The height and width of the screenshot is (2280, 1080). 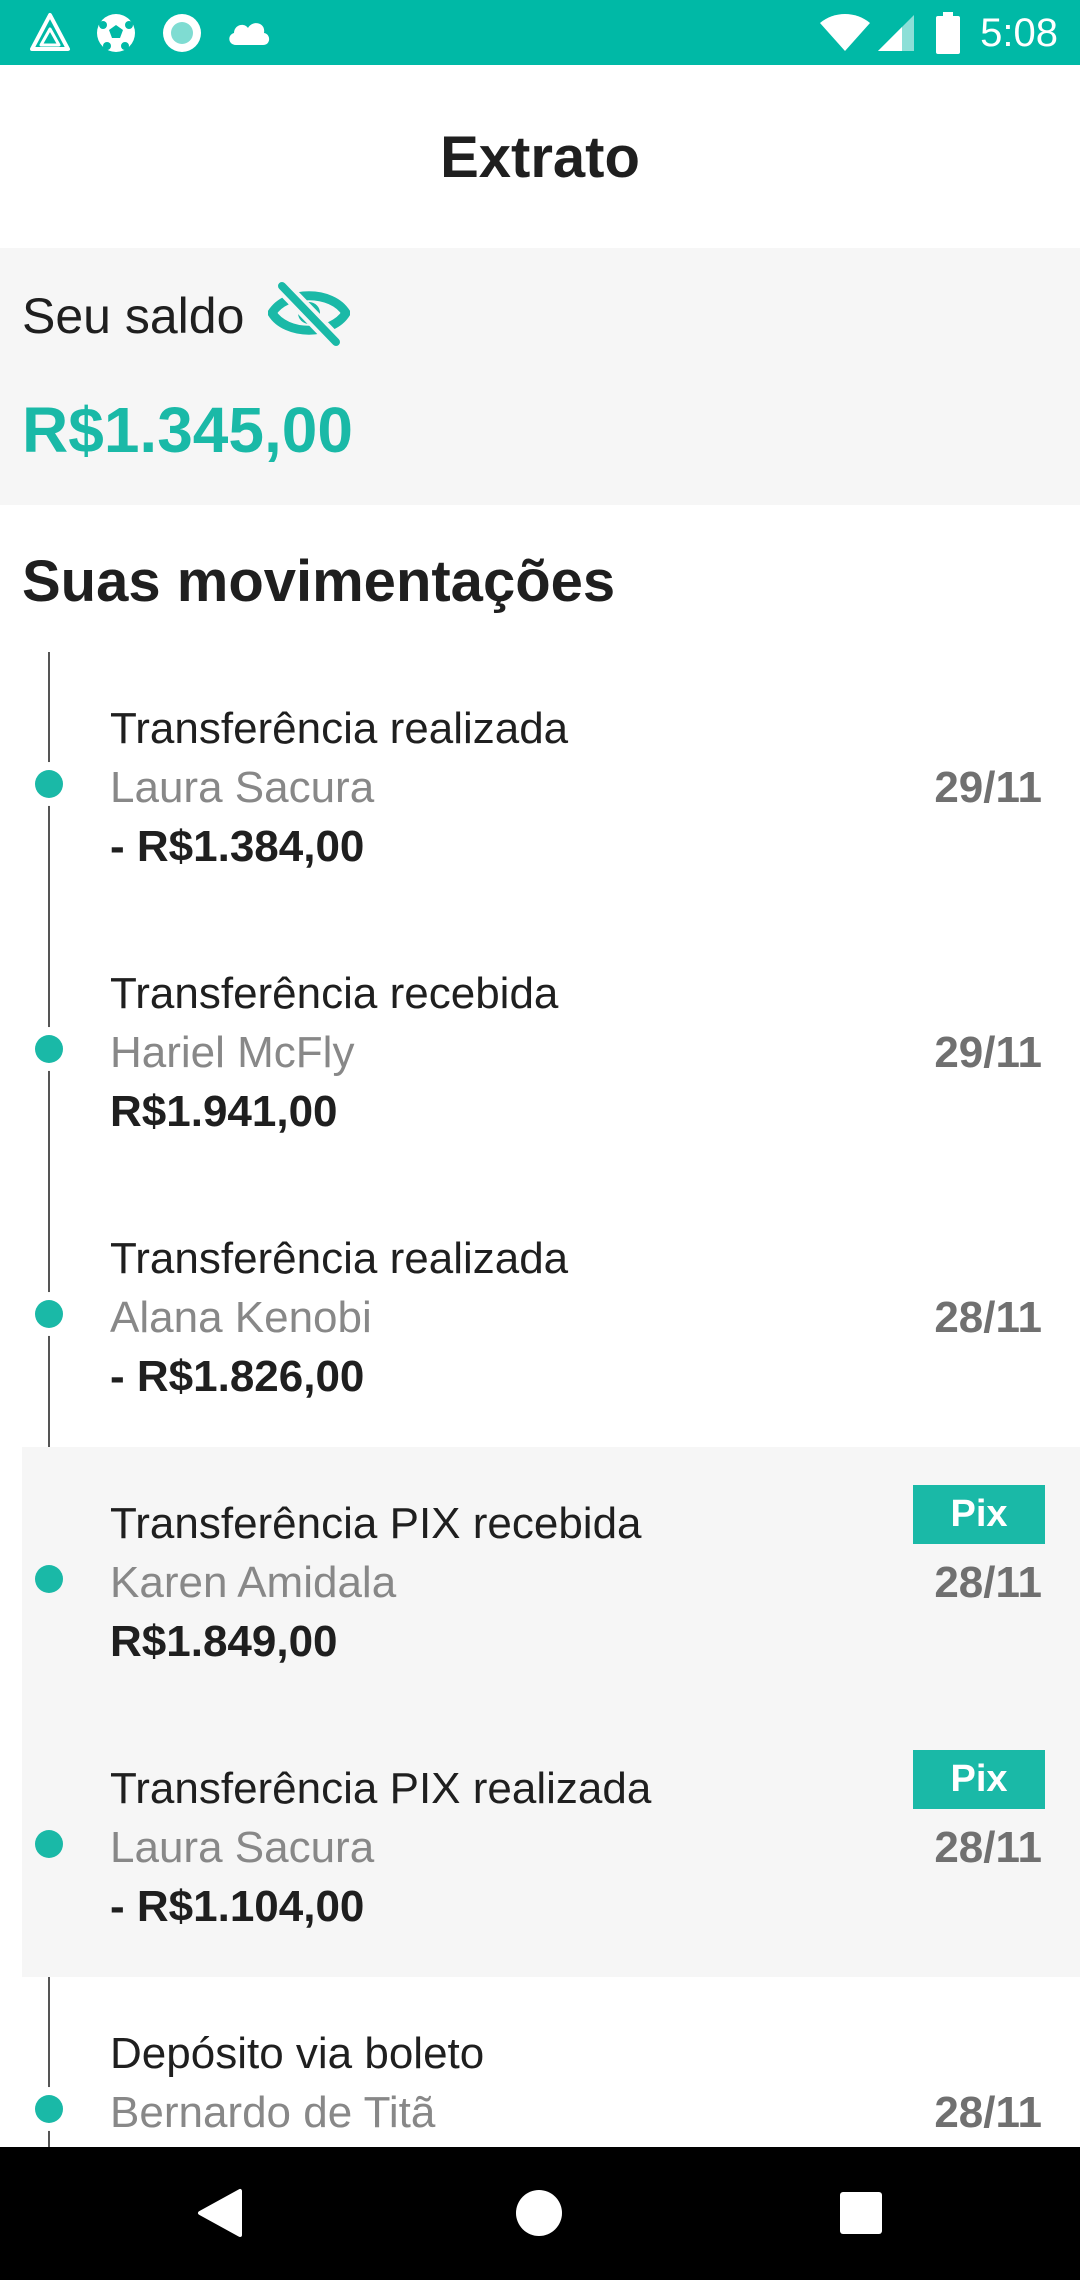 I want to click on home-icon, so click(x=539, y=2213).